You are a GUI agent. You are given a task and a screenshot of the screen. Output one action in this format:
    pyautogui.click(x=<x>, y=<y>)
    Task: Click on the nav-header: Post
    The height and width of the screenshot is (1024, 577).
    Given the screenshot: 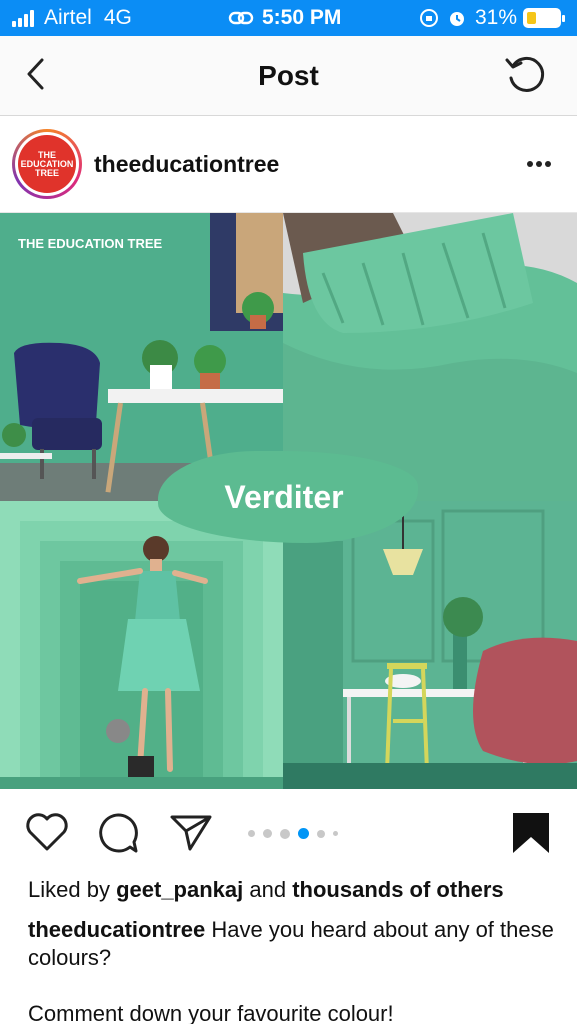 What is the action you would take?
    pyautogui.click(x=288, y=76)
    